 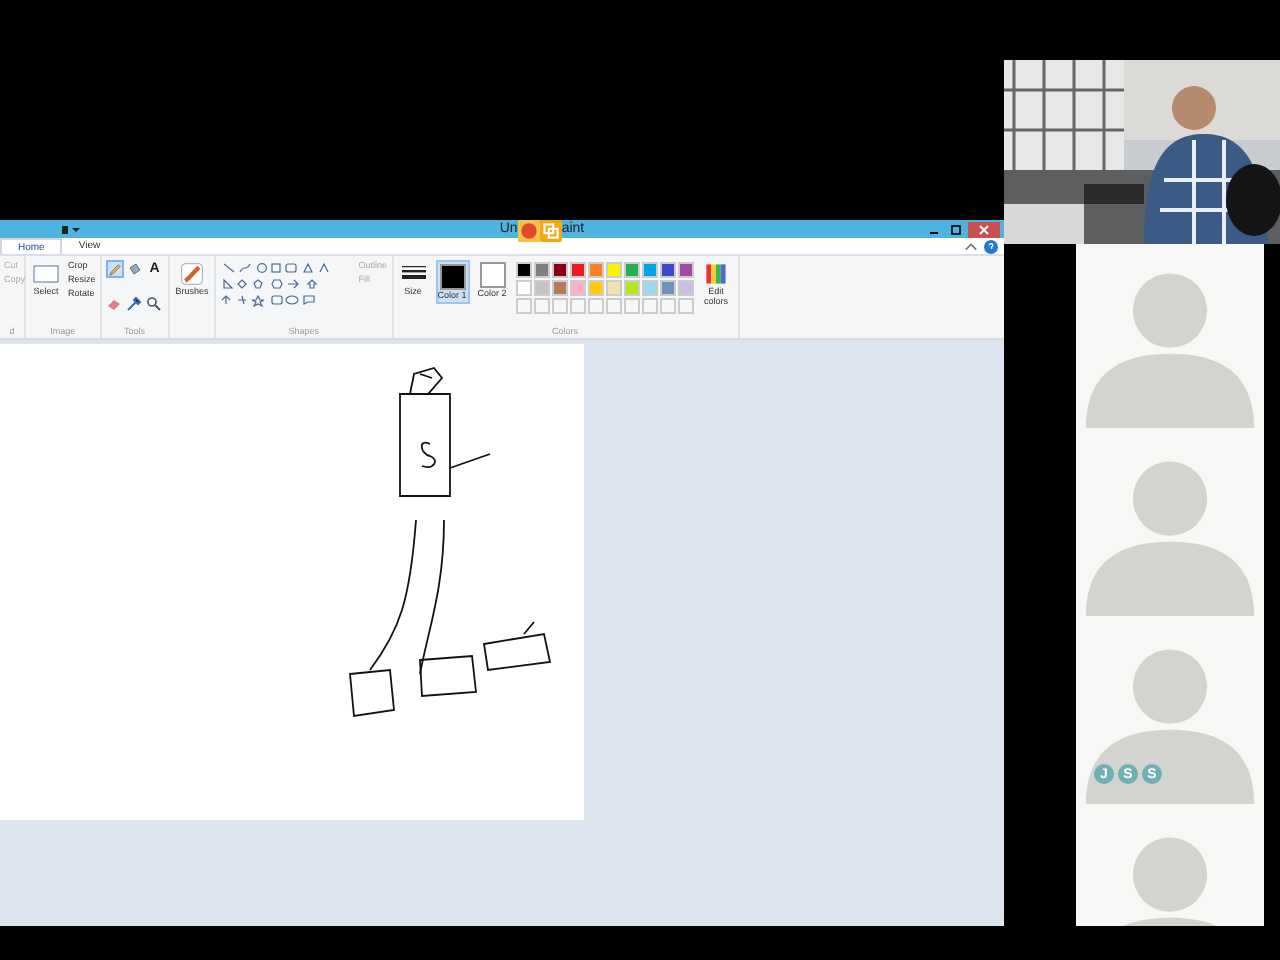 What do you see at coordinates (984, 229) in the screenshot?
I see `close-icon` at bounding box center [984, 229].